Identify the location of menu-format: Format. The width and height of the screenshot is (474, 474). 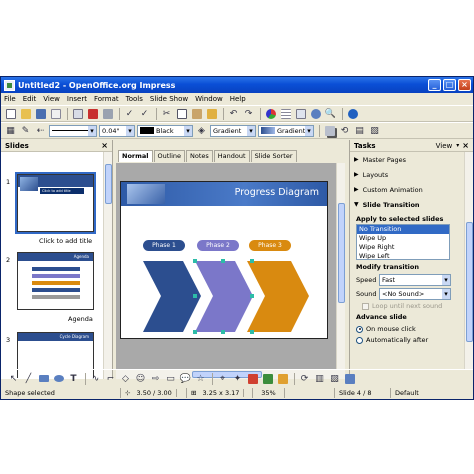
(106, 99).